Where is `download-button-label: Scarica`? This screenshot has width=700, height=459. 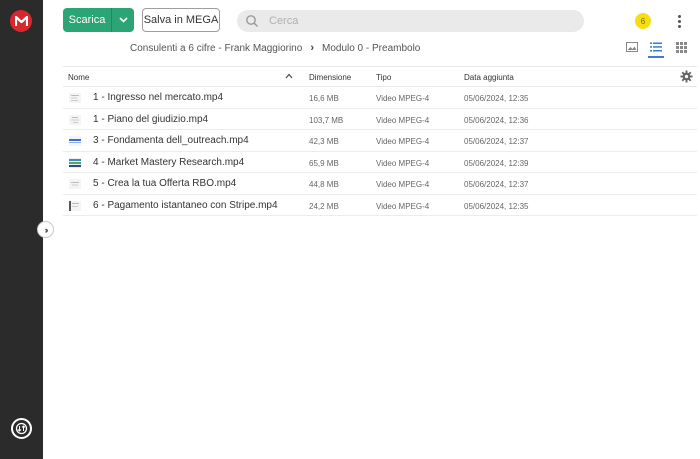
download-button-label: Scarica is located at coordinates (87, 20).